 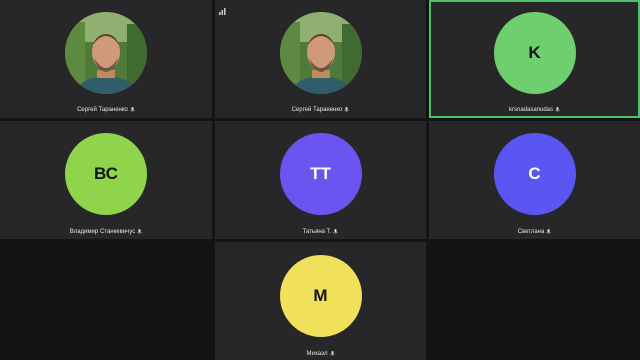 I want to click on participant-name: krsnadasanudas, so click(x=534, y=110).